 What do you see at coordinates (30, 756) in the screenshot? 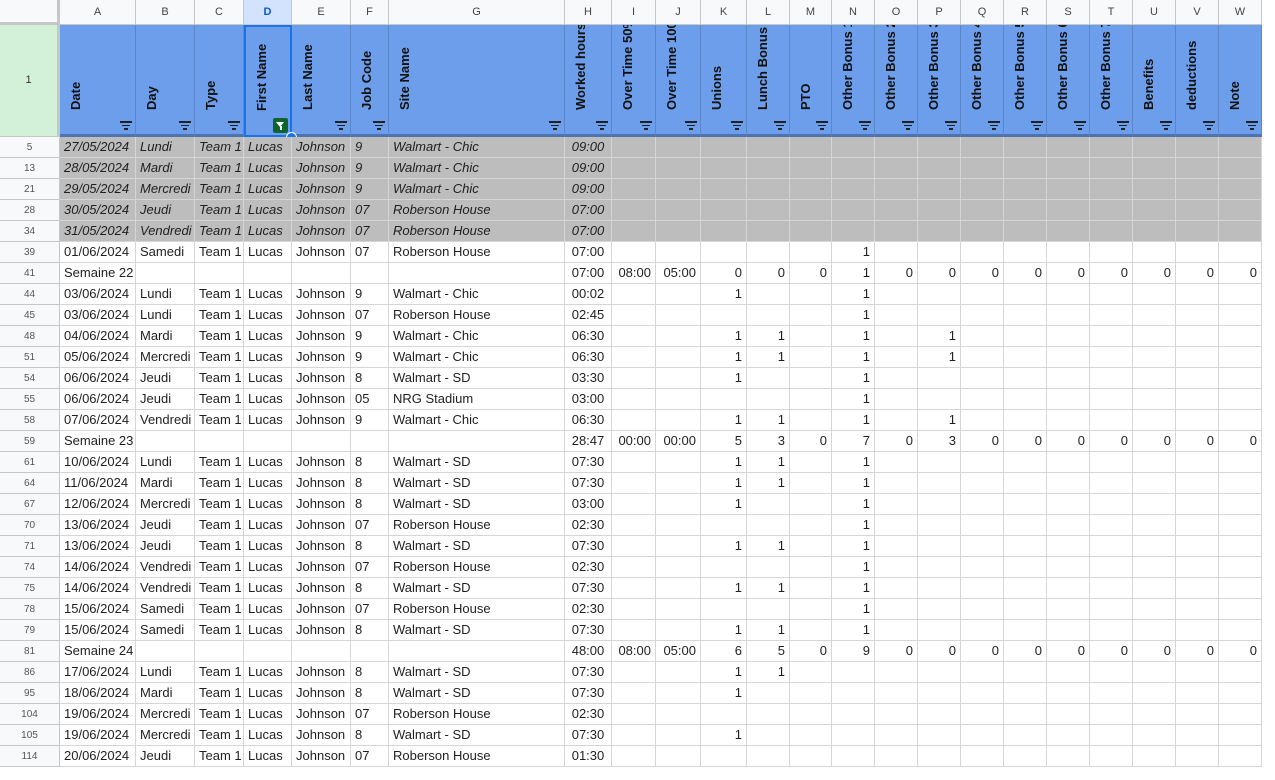
I see `row-header: 114` at bounding box center [30, 756].